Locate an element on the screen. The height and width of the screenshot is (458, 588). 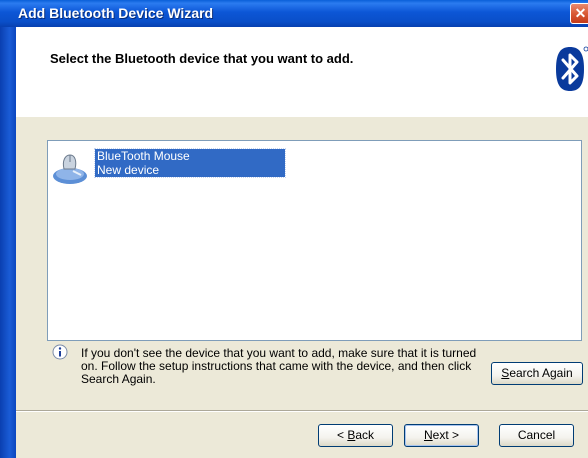
next-button: Next > is located at coordinates (441, 435).